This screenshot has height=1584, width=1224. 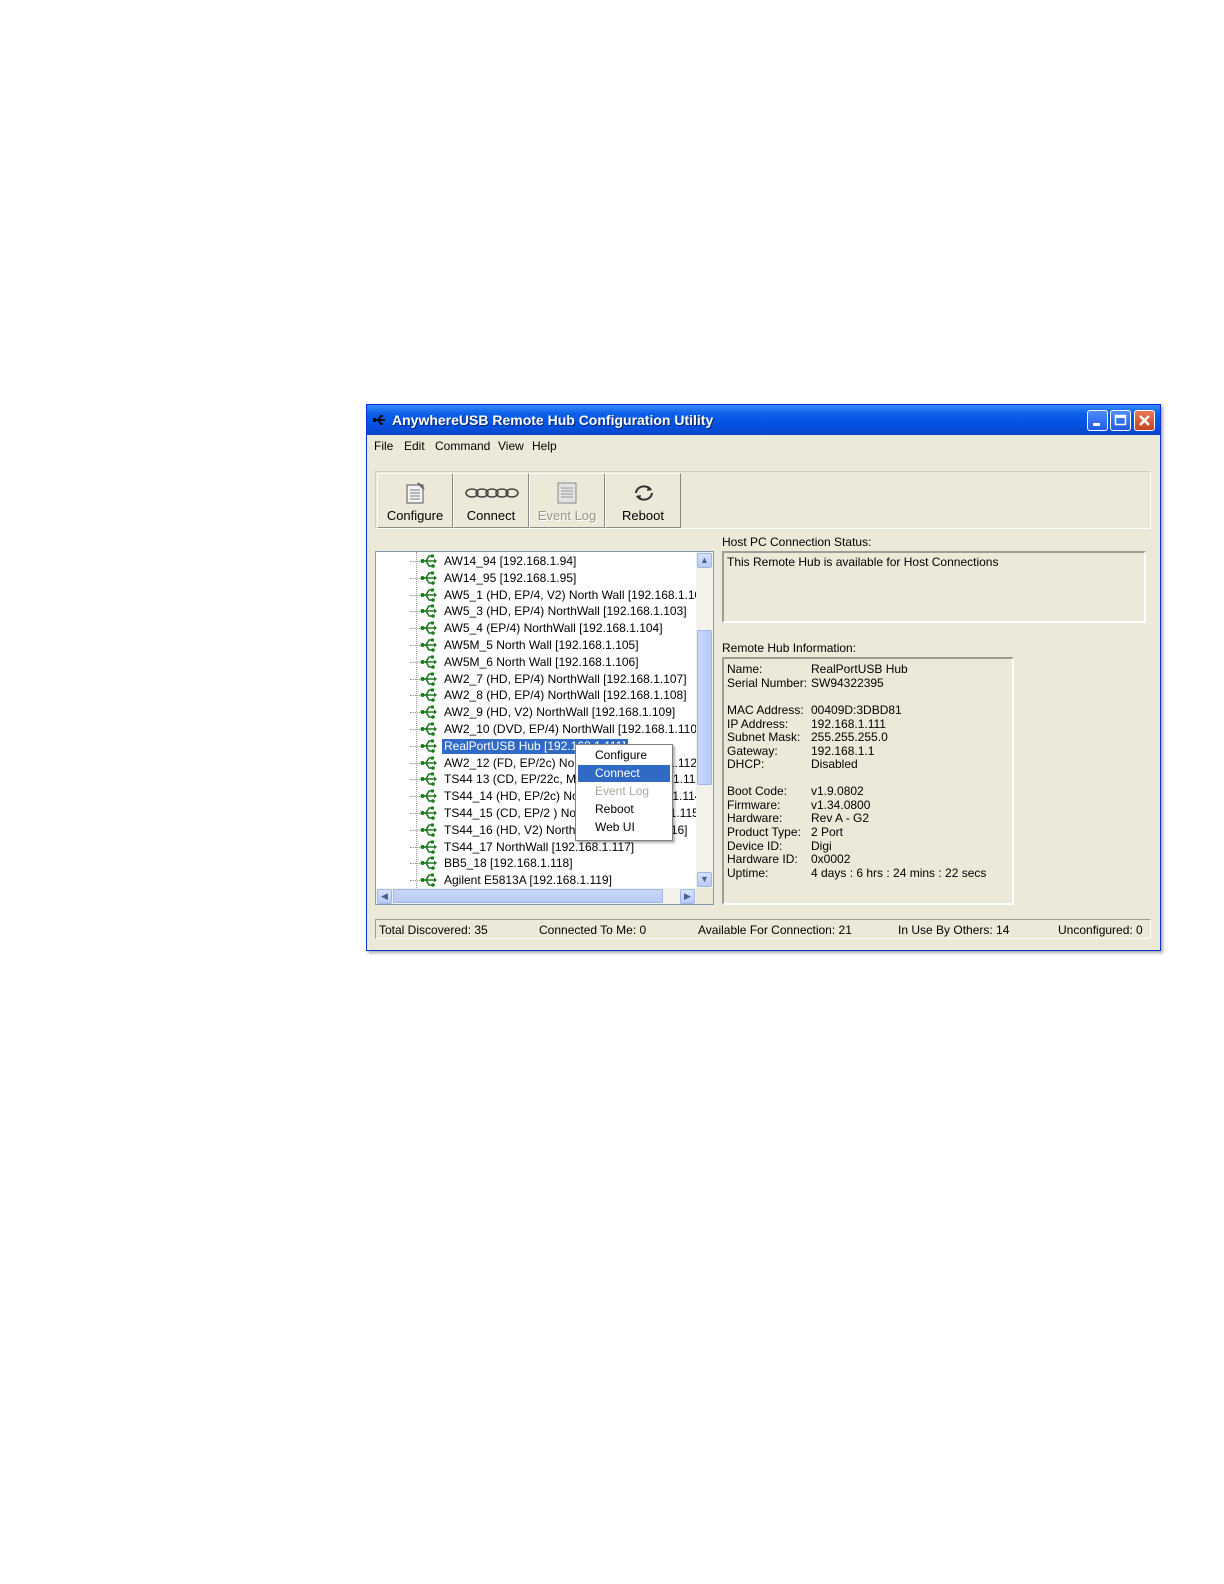 I want to click on tree-connector-line, so click(x=416, y=720).